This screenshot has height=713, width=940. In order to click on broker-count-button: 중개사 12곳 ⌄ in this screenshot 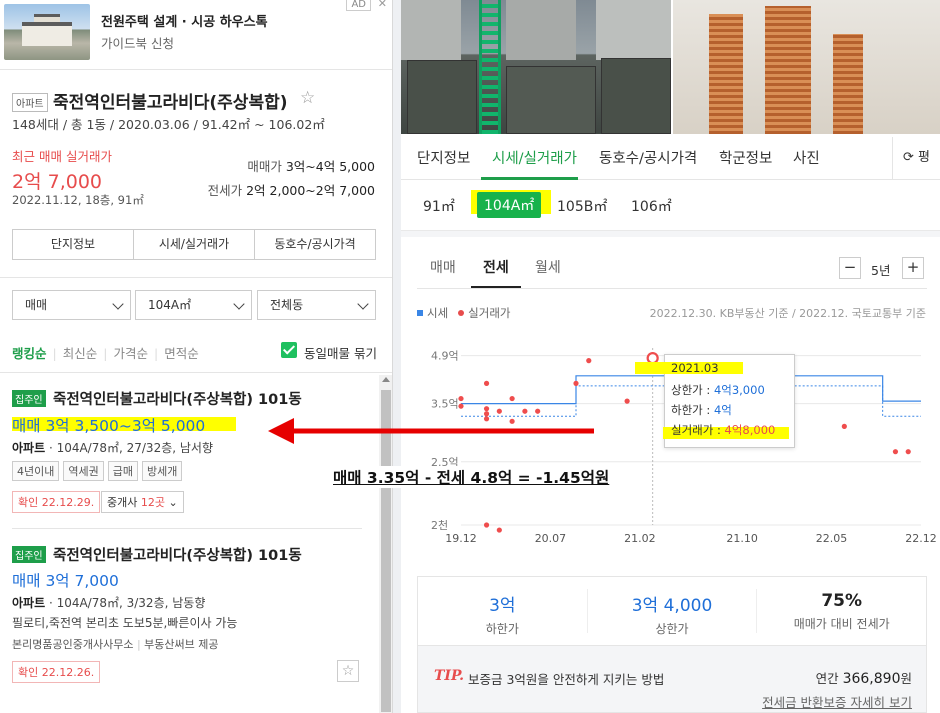, I will do `click(142, 502)`.